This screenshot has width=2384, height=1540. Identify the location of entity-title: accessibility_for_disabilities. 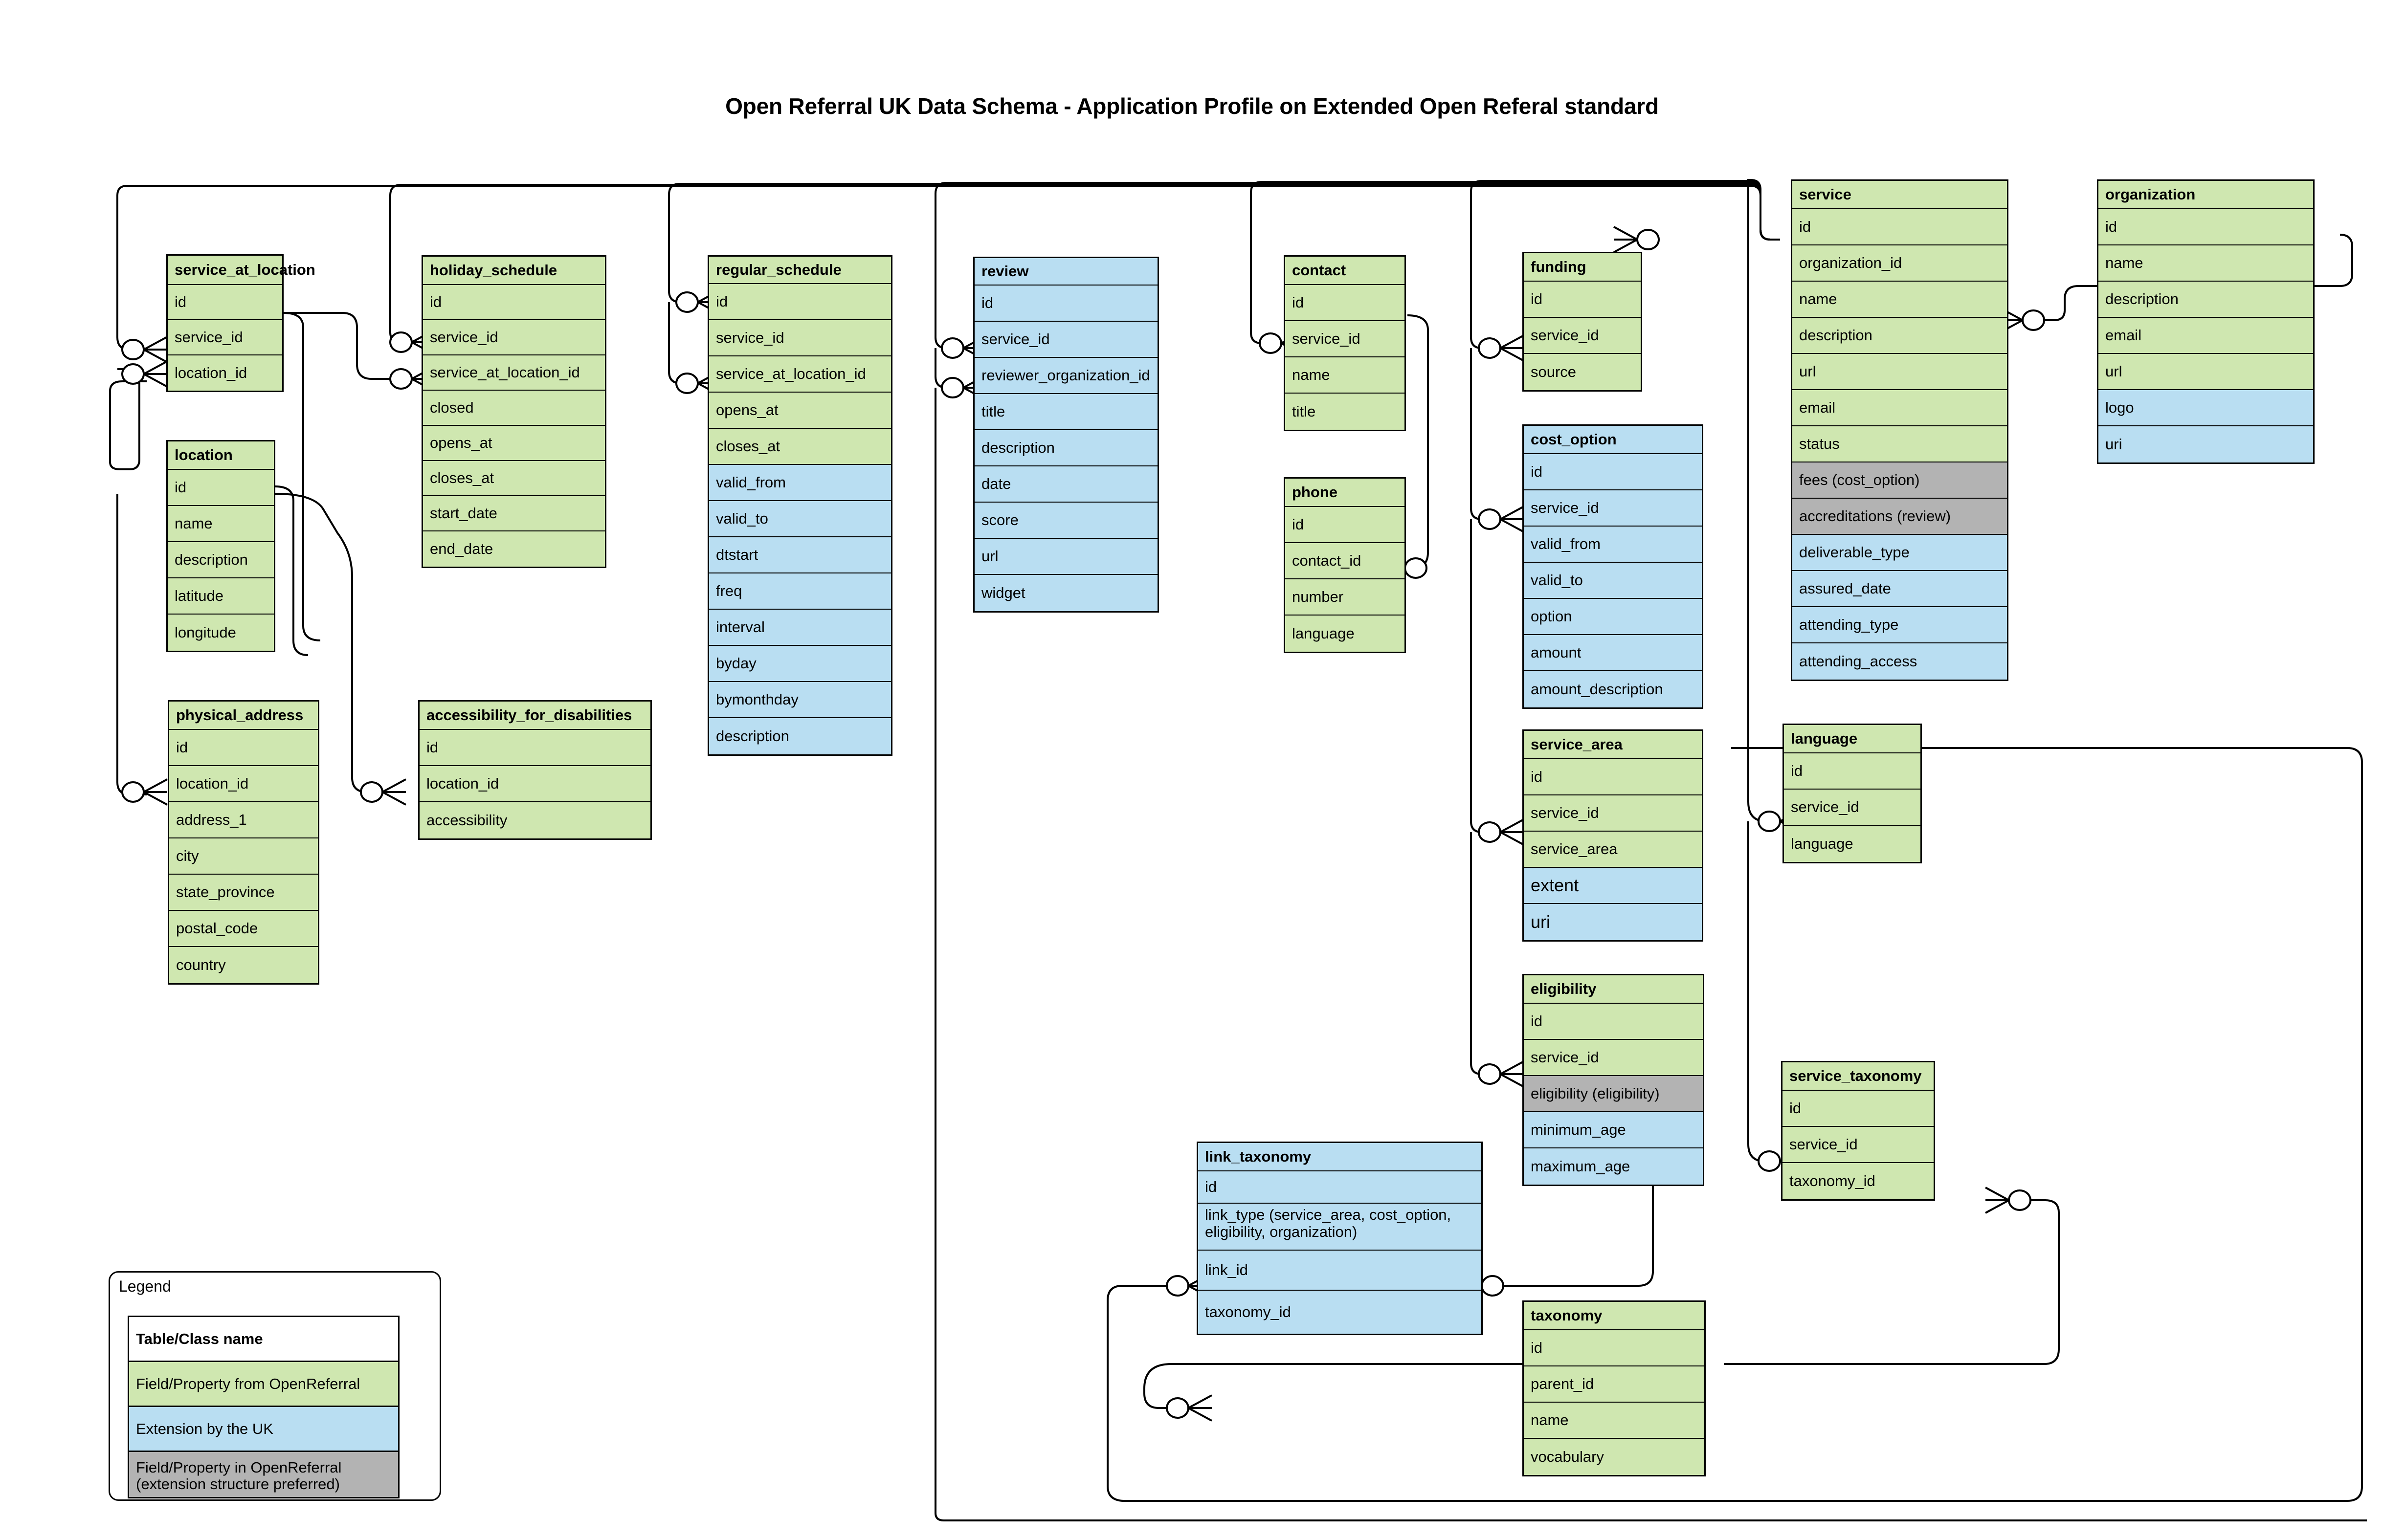
(535, 716).